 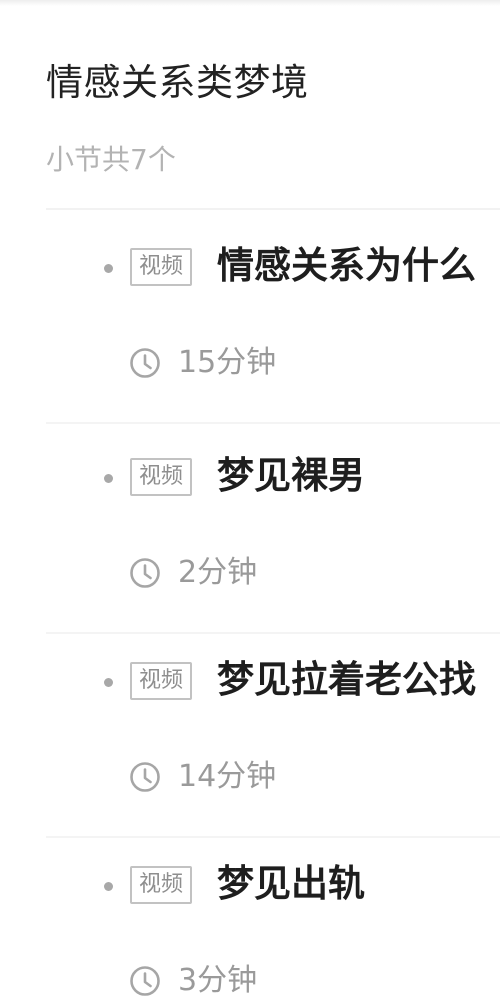 What do you see at coordinates (358, 266) in the screenshot?
I see `lesson-title: 情感关系为什么` at bounding box center [358, 266].